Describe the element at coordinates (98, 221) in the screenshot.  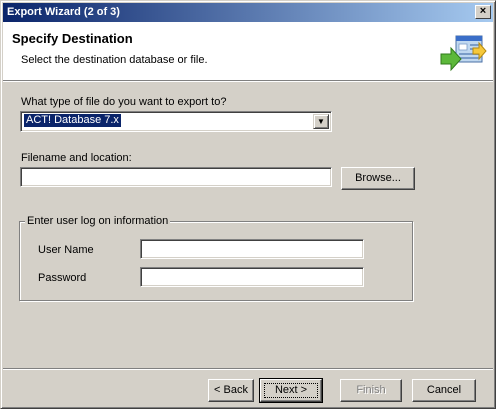
I see `logon-group-label: Enter user log on information` at that location.